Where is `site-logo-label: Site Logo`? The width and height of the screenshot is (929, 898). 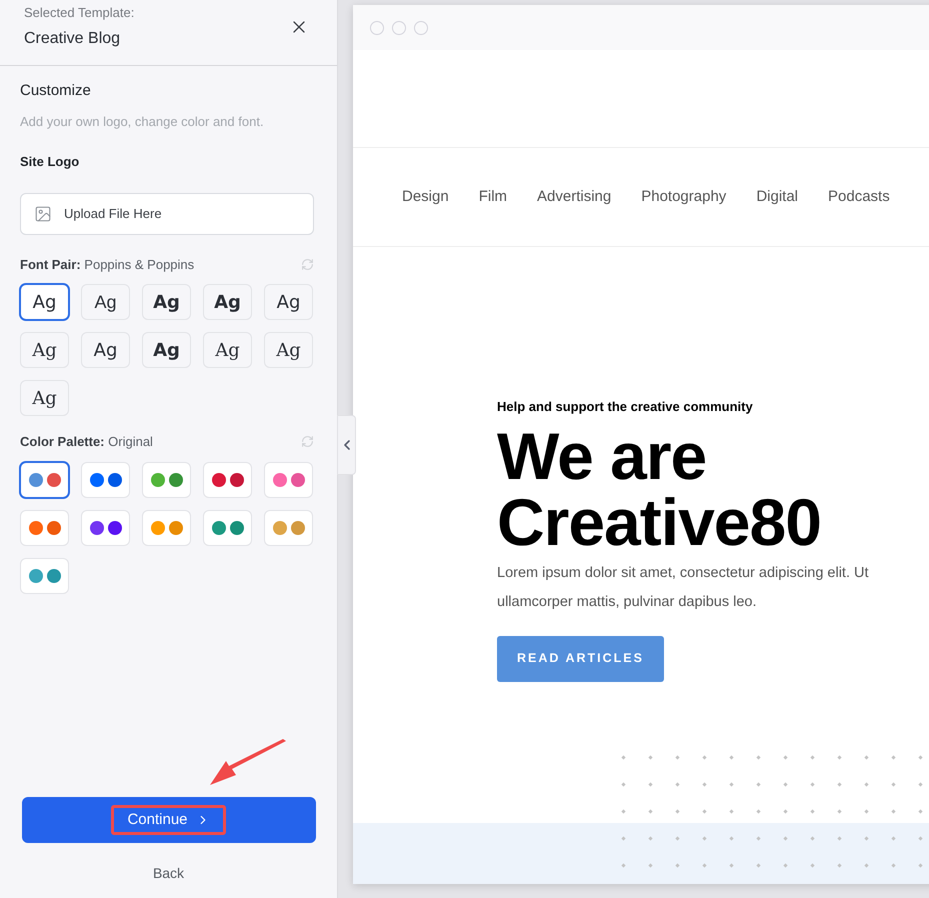
site-logo-label: Site Logo is located at coordinates (50, 162).